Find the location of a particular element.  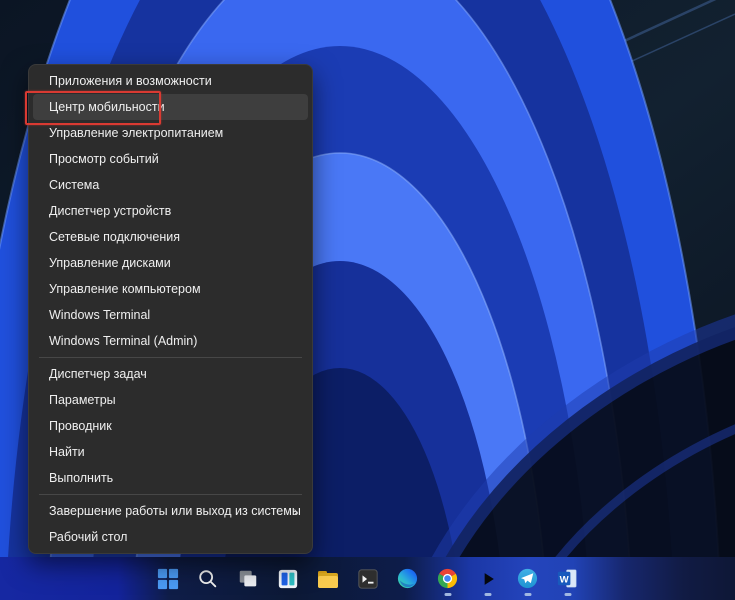

taskbar-button-search is located at coordinates (208, 579).